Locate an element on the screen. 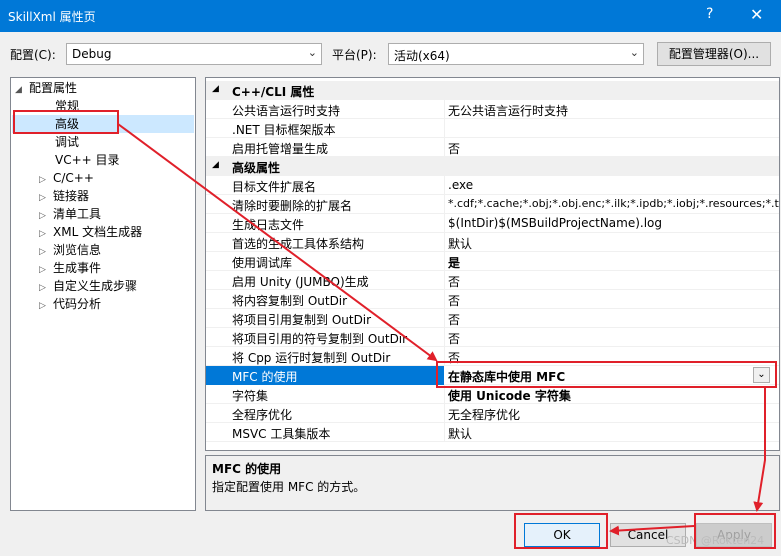  arrow-to-ok is located at coordinates (652, 530).